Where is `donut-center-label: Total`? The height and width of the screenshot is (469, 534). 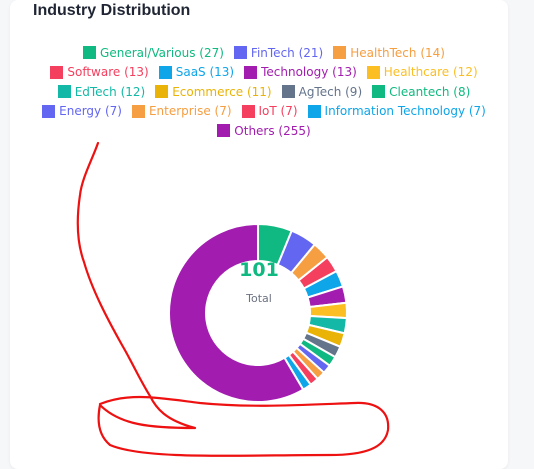
donut-center-label: Total is located at coordinates (259, 298).